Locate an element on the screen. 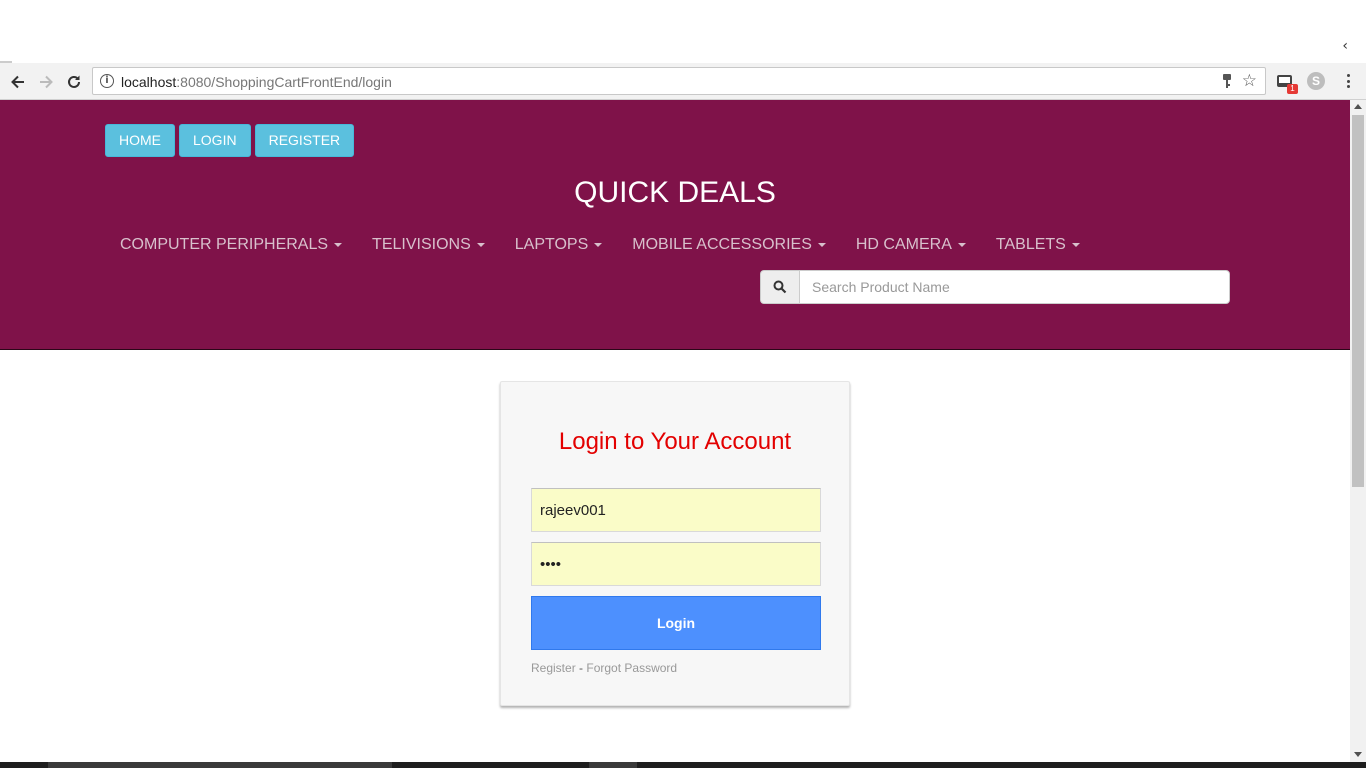  product-search is located at coordinates (995, 287).